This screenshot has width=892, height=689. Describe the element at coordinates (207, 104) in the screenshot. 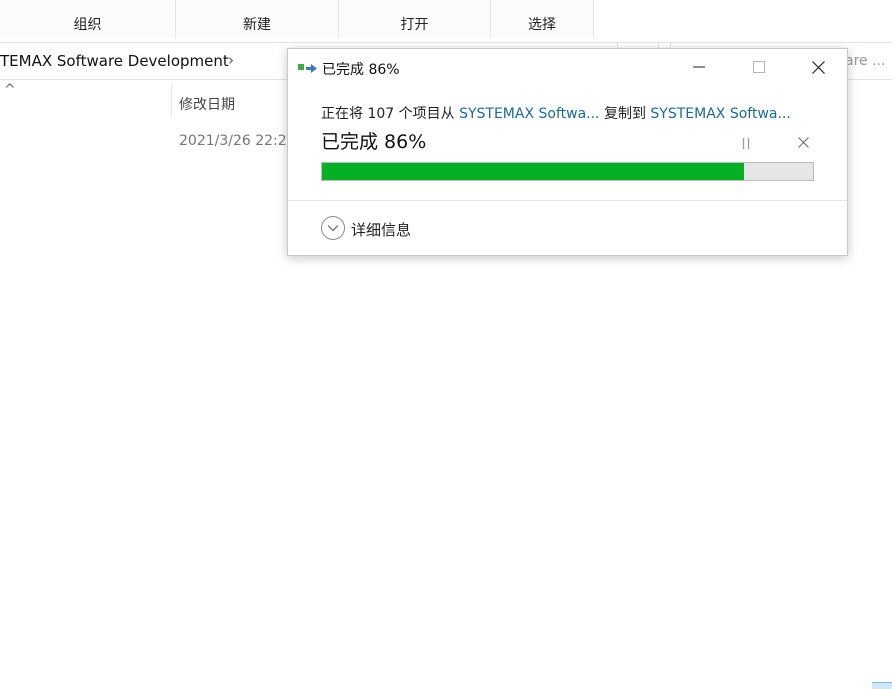

I see `column-header-date-modified: 修改日期` at that location.